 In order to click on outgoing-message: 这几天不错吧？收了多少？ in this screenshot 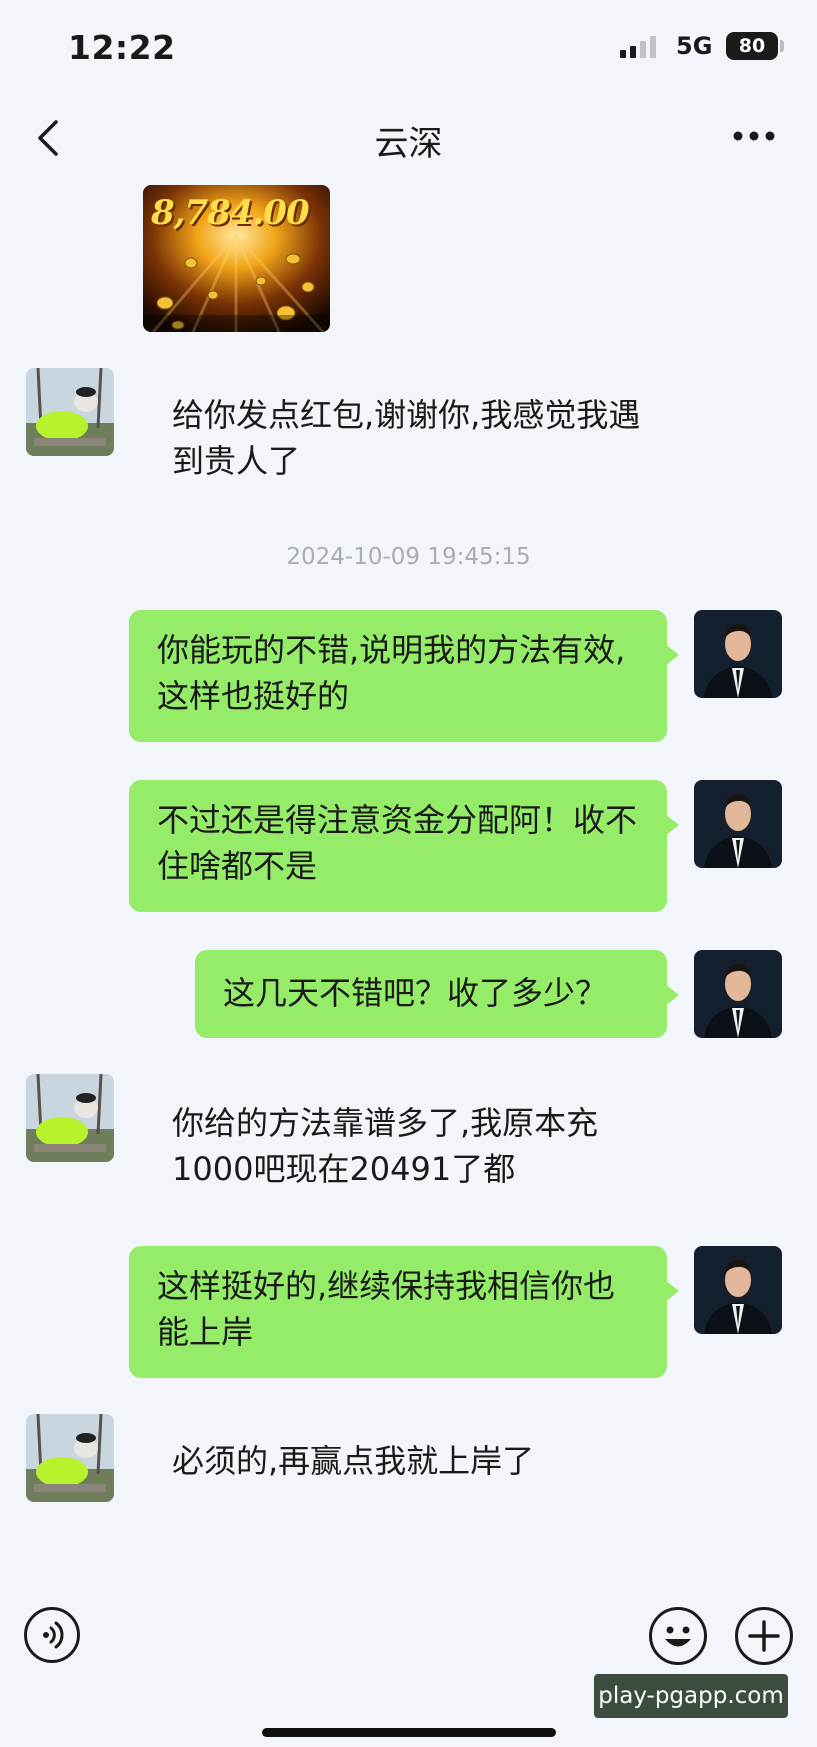, I will do `click(437, 994)`.